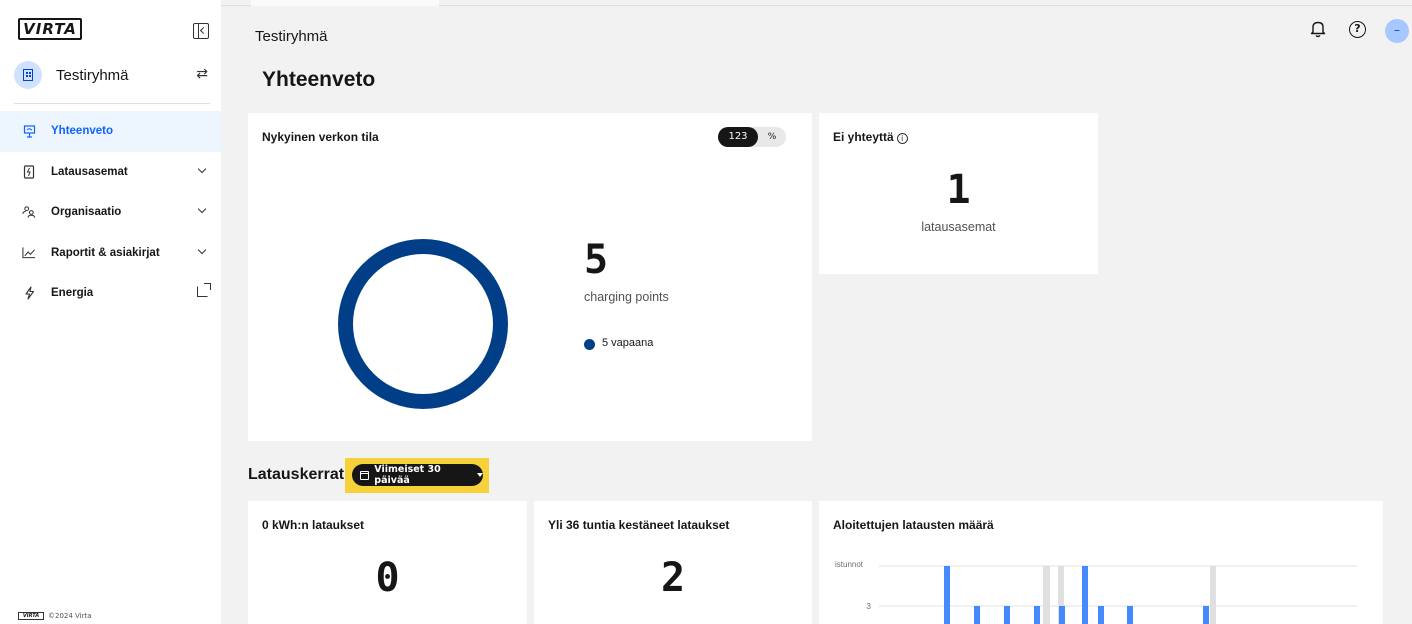 The width and height of the screenshot is (1412, 624). What do you see at coordinates (204, 290) in the screenshot?
I see `external-link-icon` at bounding box center [204, 290].